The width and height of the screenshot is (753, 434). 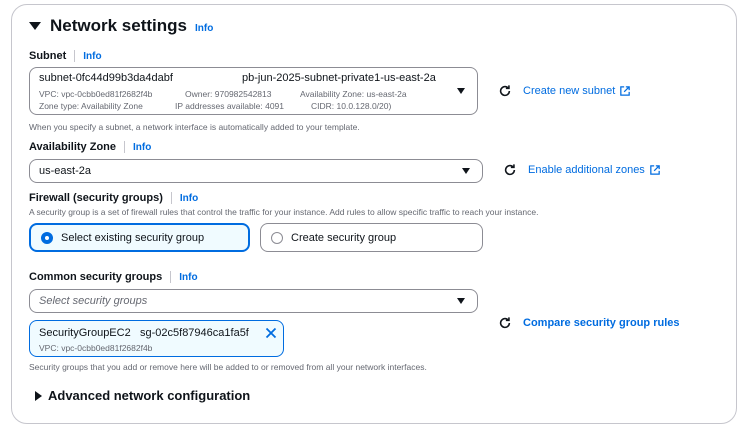 I want to click on token-name: SecurityGroupEC2, so click(x=85, y=333).